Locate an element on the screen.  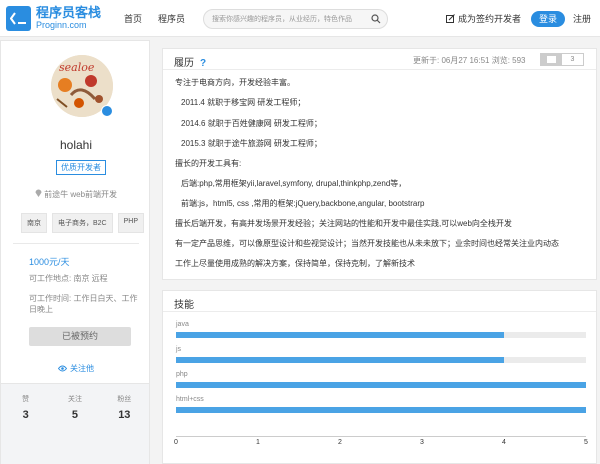
tag-city: 南京 is located at coordinates (34, 223).